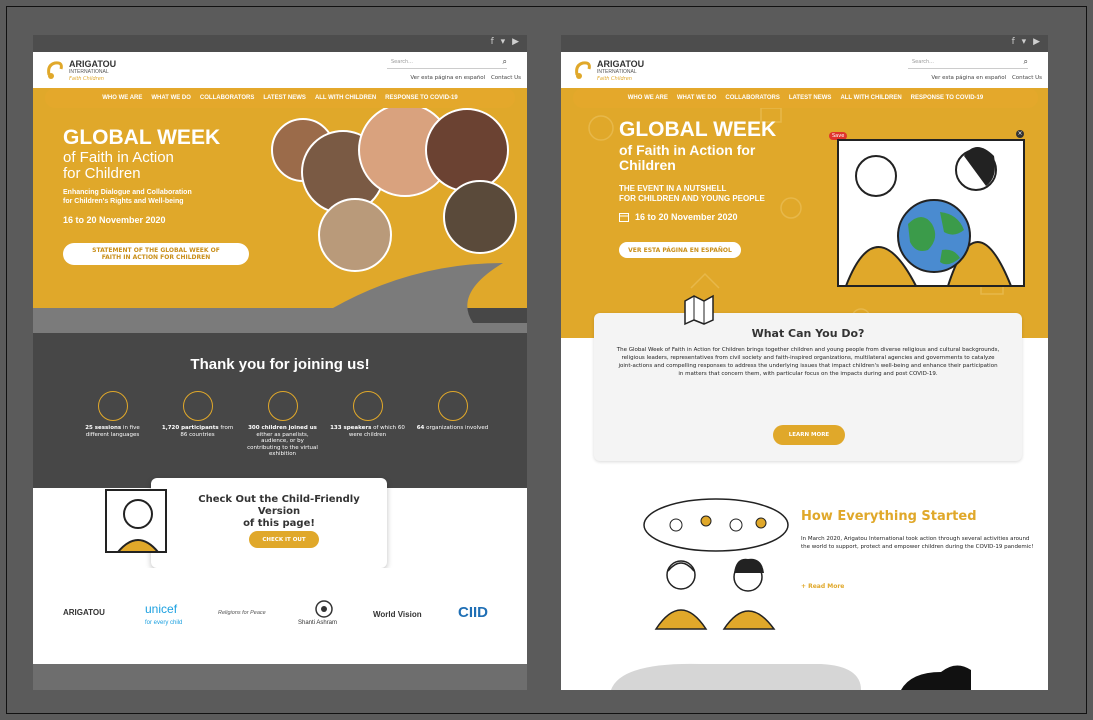  Describe the element at coordinates (112, 406) in the screenshot. I see `speech-icon` at that location.